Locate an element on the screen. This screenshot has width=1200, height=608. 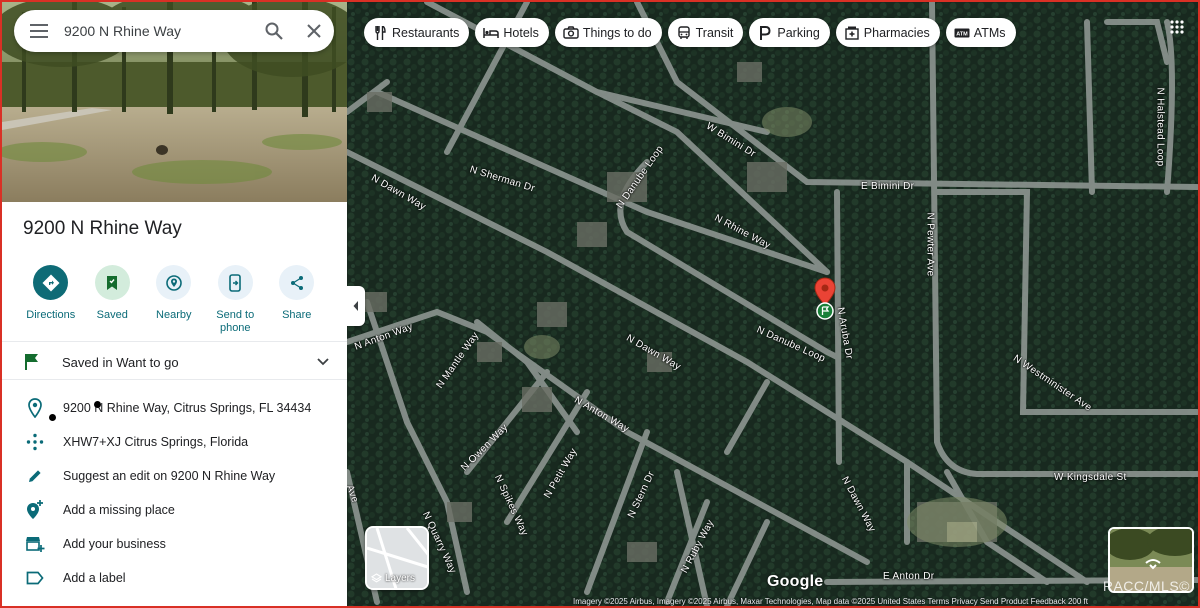
mls-watermark: RACC/MLS© is located at coordinates (1146, 586).